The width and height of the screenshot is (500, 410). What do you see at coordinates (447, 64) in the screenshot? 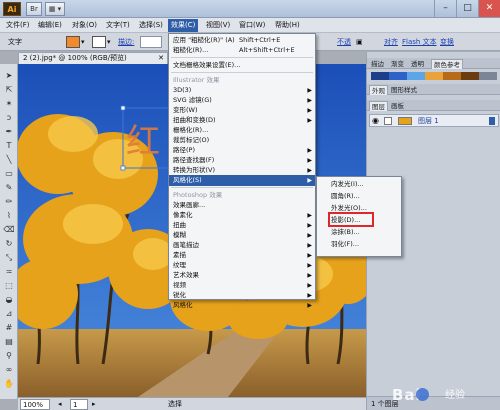
I see `tab-color-guide: 颜色参考` at bounding box center [447, 64].